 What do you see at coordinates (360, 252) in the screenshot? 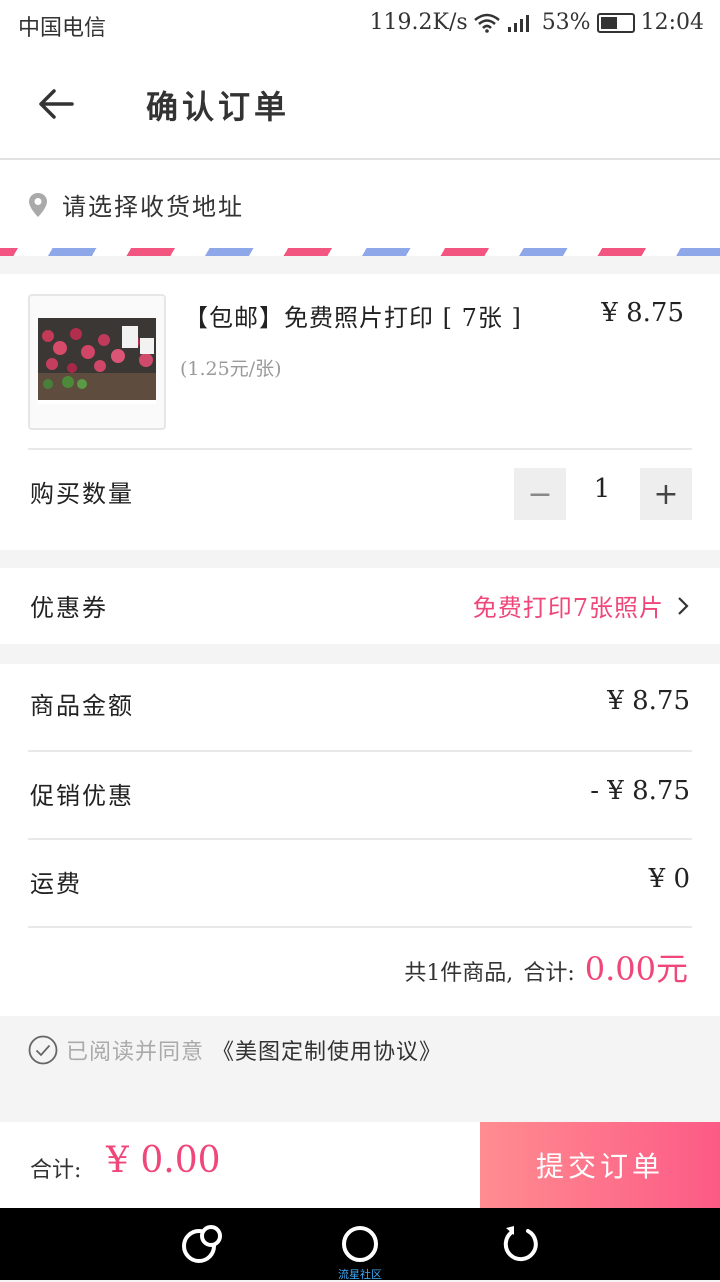
I see `airmail-stripe` at bounding box center [360, 252].